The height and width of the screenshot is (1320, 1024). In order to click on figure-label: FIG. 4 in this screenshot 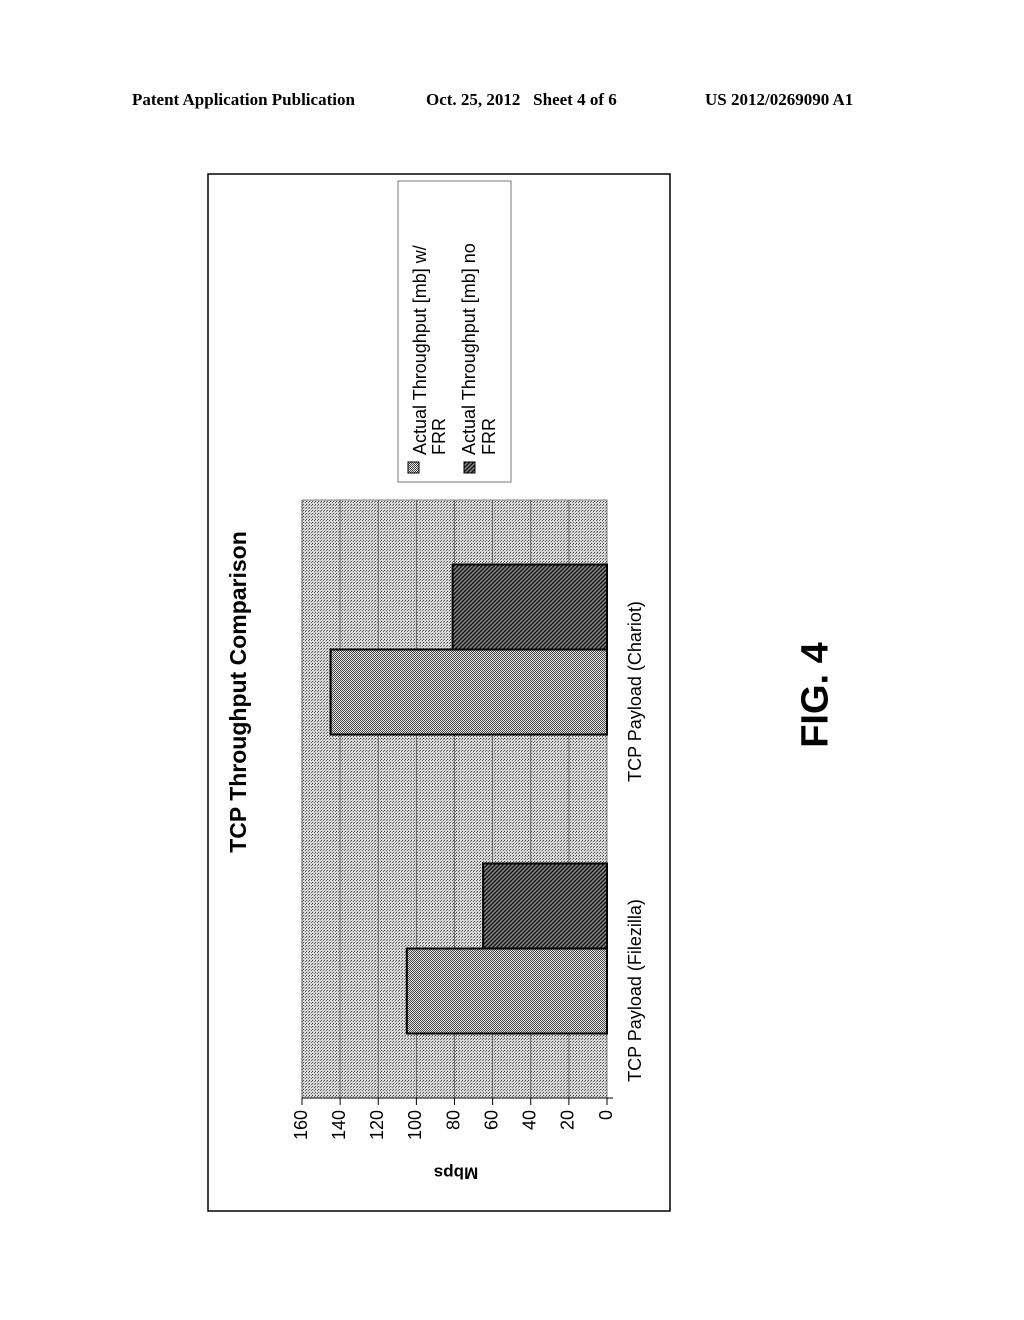, I will do `click(816, 695)`.